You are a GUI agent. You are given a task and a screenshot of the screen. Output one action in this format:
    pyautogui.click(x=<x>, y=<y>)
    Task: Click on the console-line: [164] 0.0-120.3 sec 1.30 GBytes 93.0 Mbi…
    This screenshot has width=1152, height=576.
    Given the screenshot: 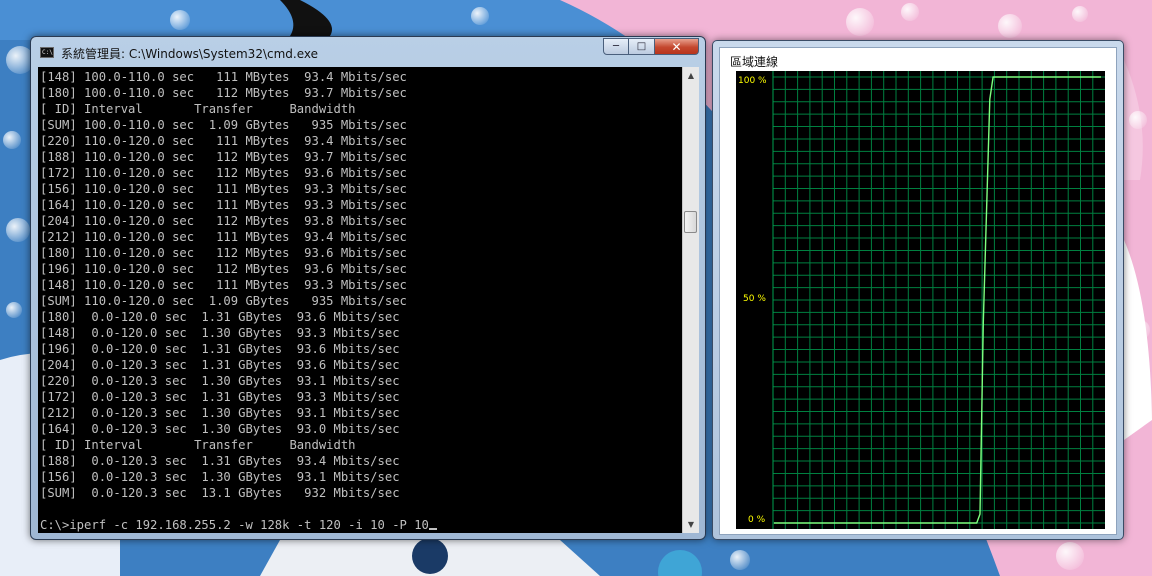 What is the action you would take?
    pyautogui.click(x=220, y=429)
    